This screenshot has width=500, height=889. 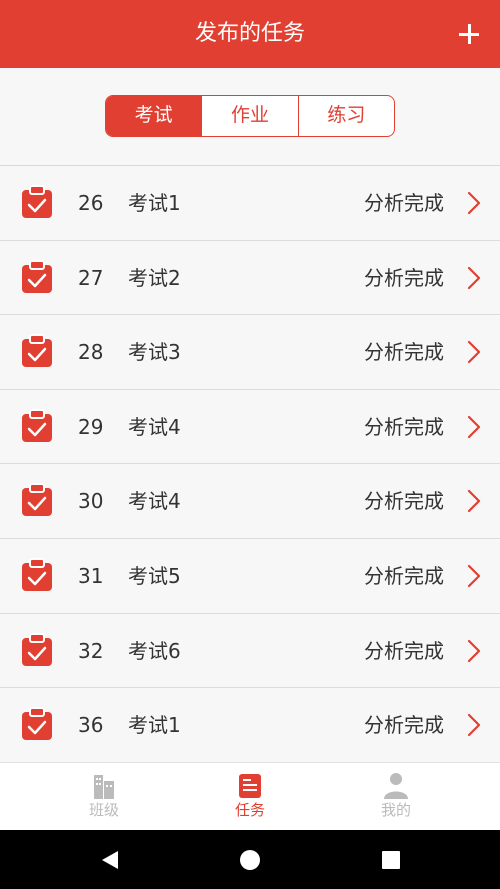 I want to click on task-number: 27, so click(x=91, y=277).